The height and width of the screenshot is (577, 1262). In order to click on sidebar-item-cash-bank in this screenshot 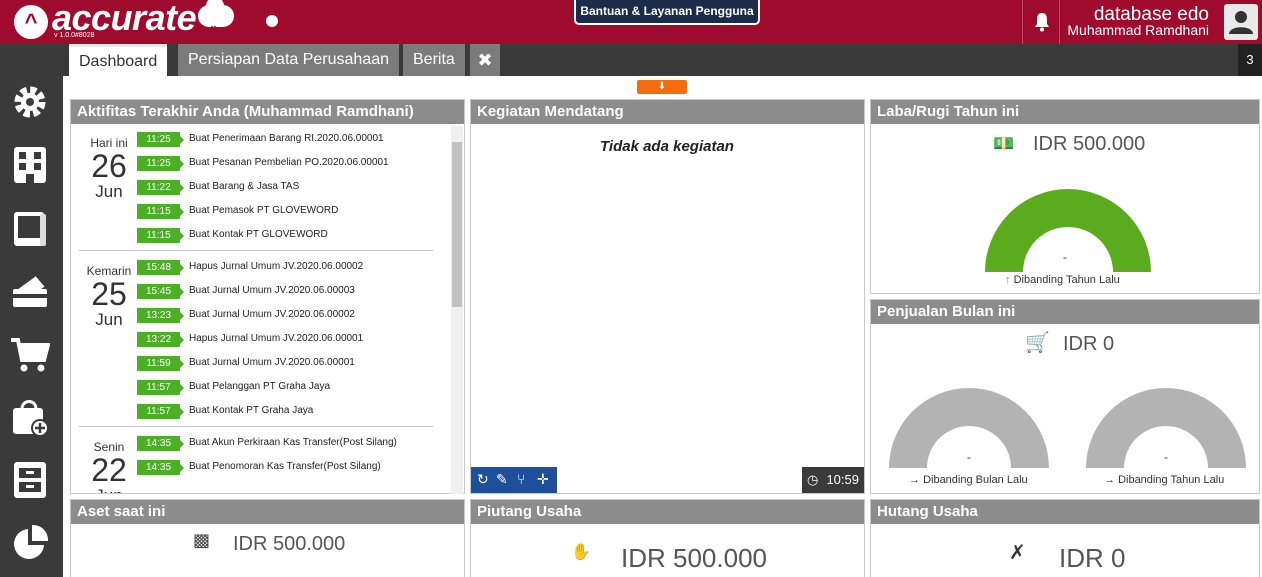, I will do `click(30, 291)`.